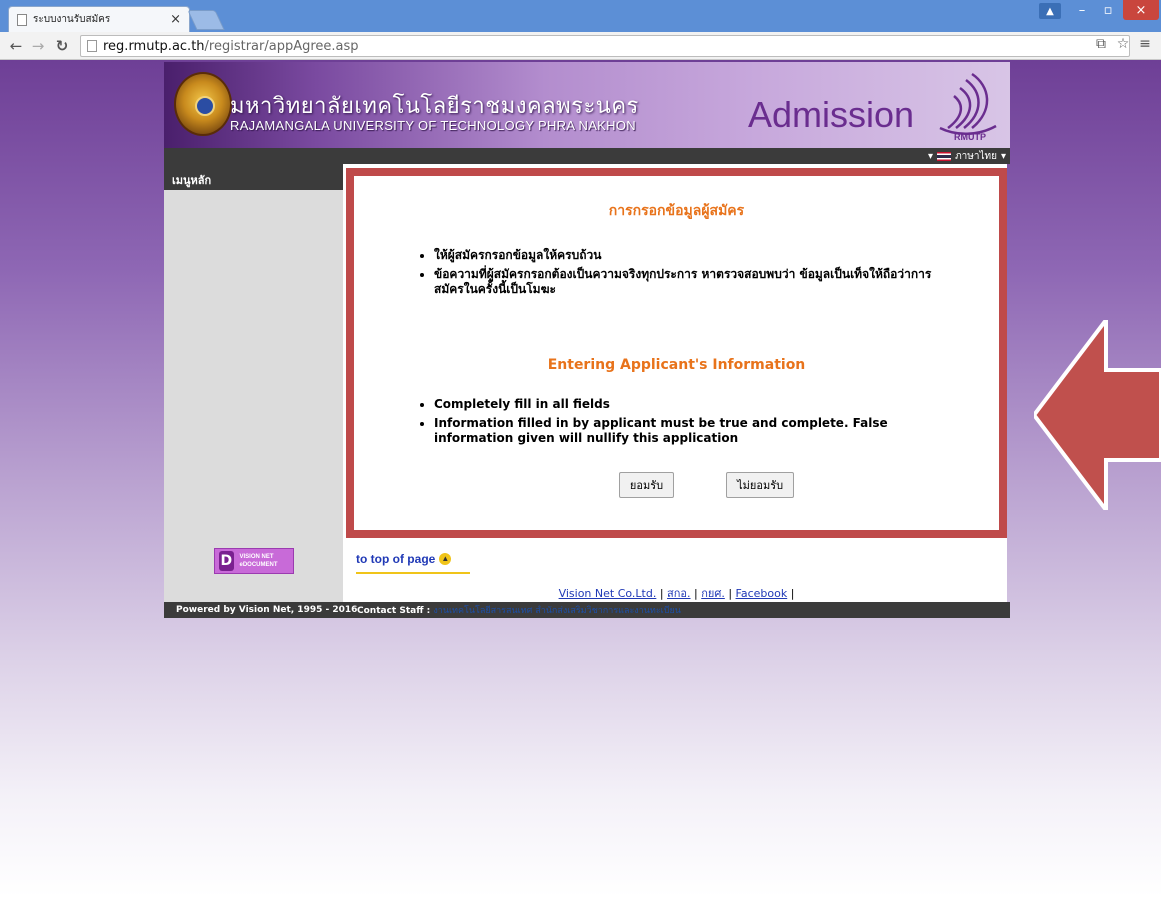 The image size is (1161, 897). I want to click on vision-net-logo: D VISION NET eDOCUMENT, so click(254, 561).